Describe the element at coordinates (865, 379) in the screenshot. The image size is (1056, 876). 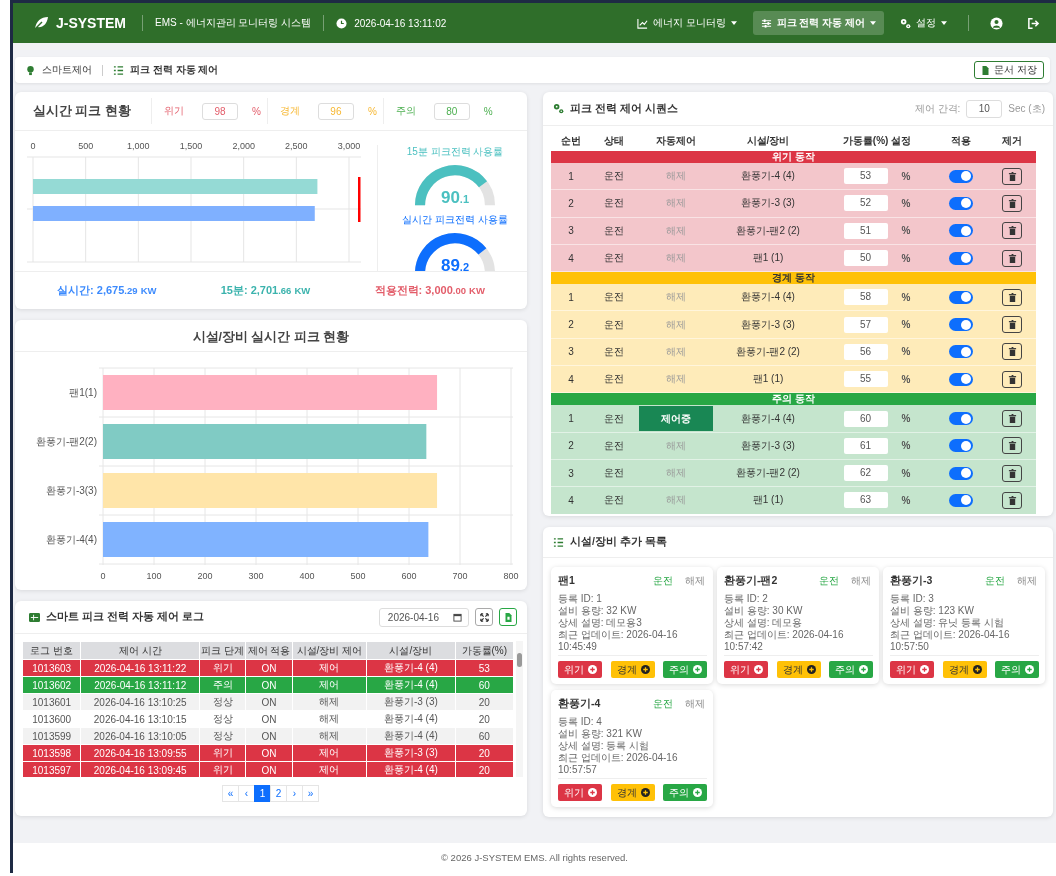
I see `rate-input: 55` at that location.